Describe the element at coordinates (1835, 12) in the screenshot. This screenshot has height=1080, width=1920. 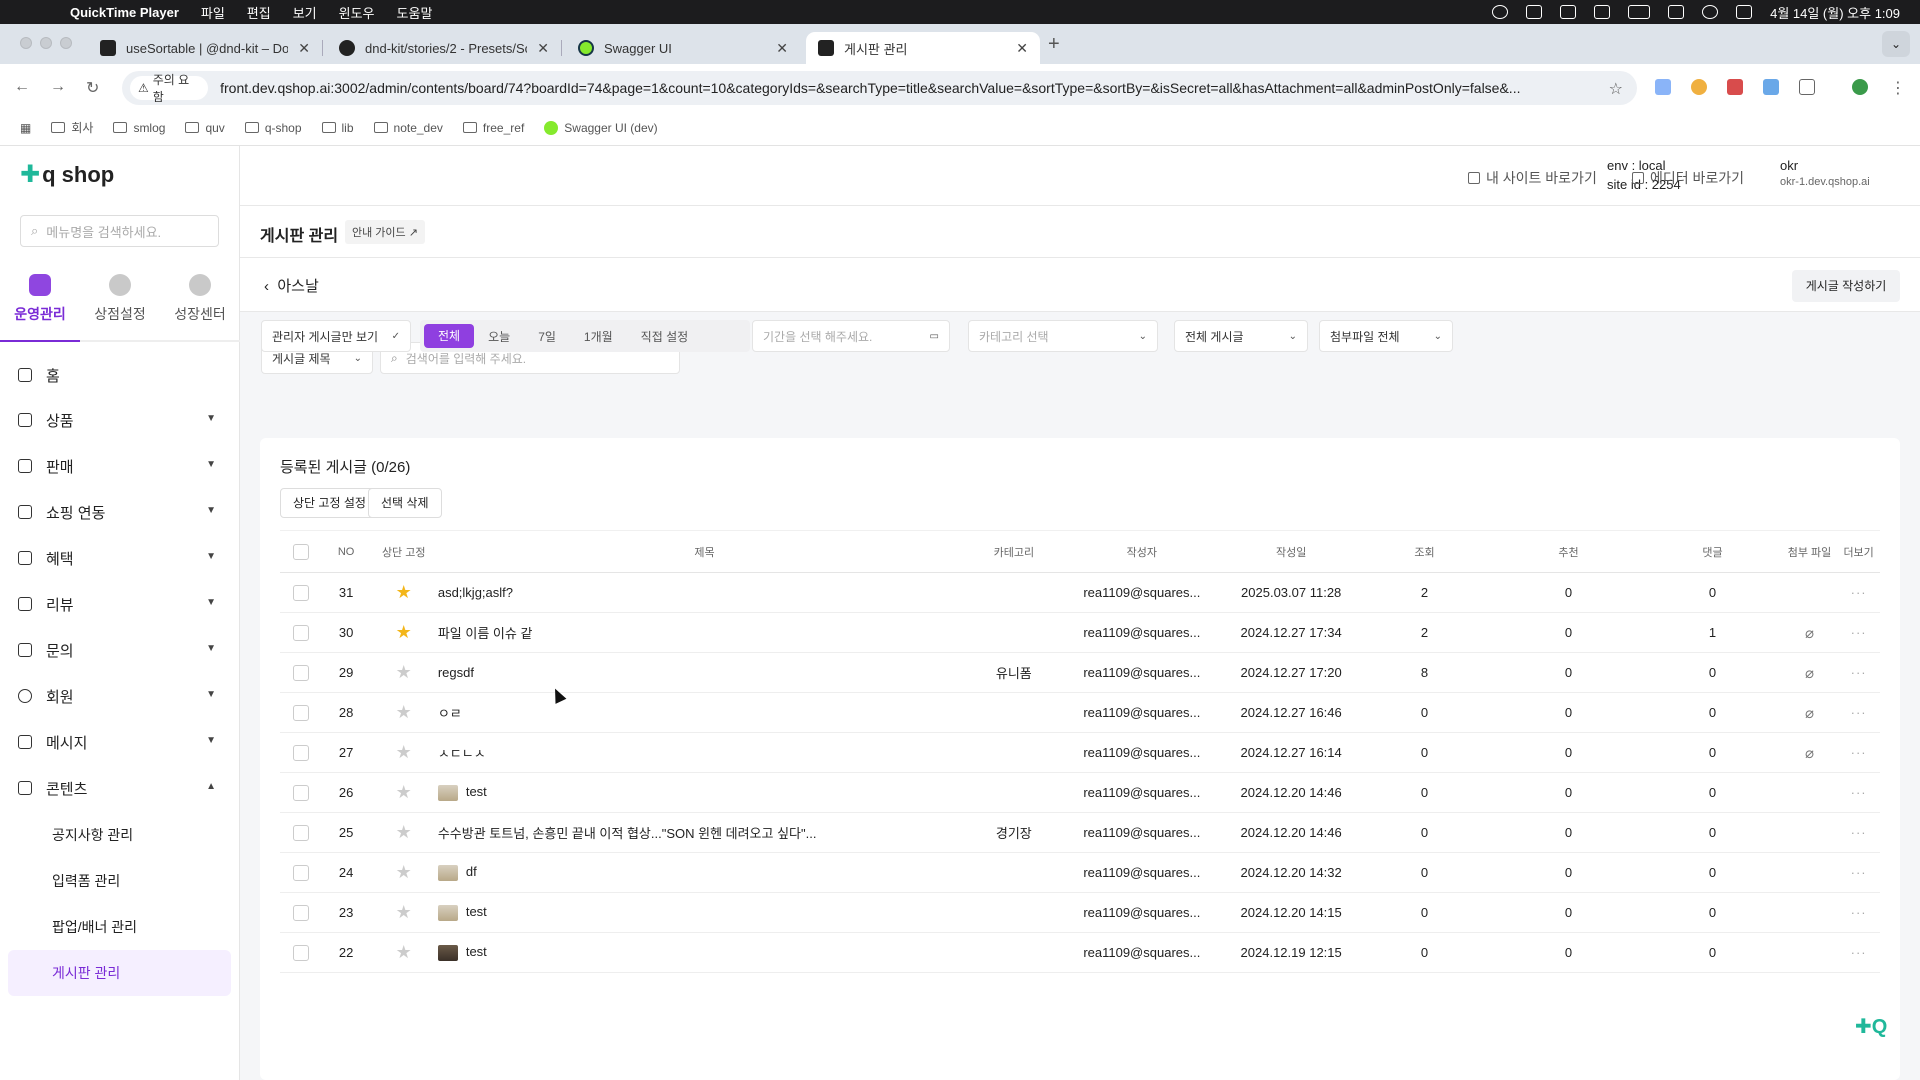
I see `clock: 4월 14일 (월) 오후 1:09` at that location.